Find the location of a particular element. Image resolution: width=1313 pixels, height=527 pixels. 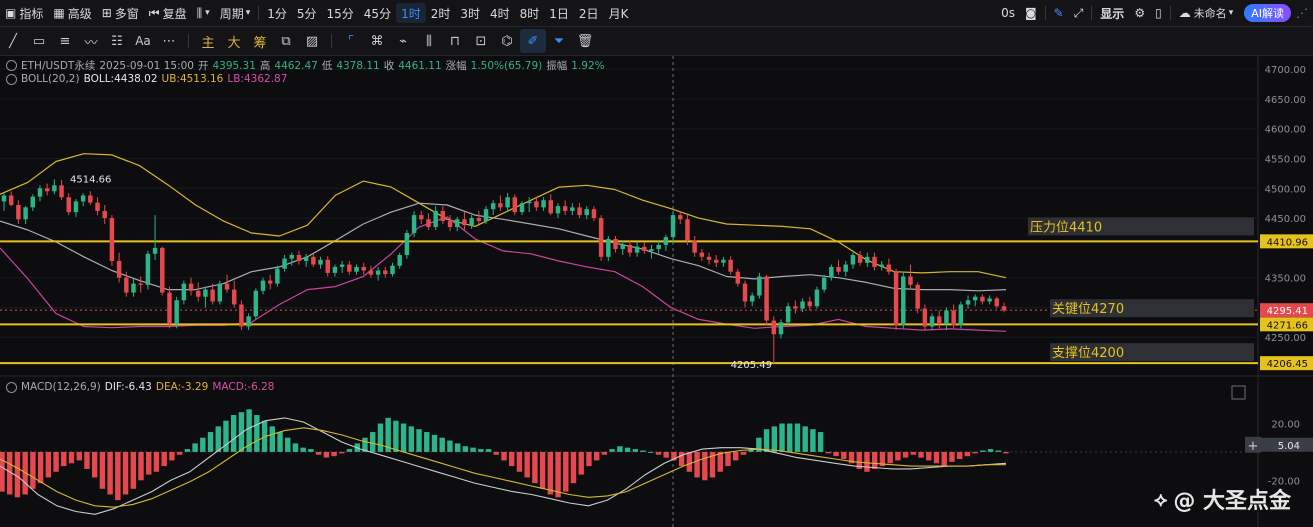

chevron-down-icon: ▾ is located at coordinates (248, 13).